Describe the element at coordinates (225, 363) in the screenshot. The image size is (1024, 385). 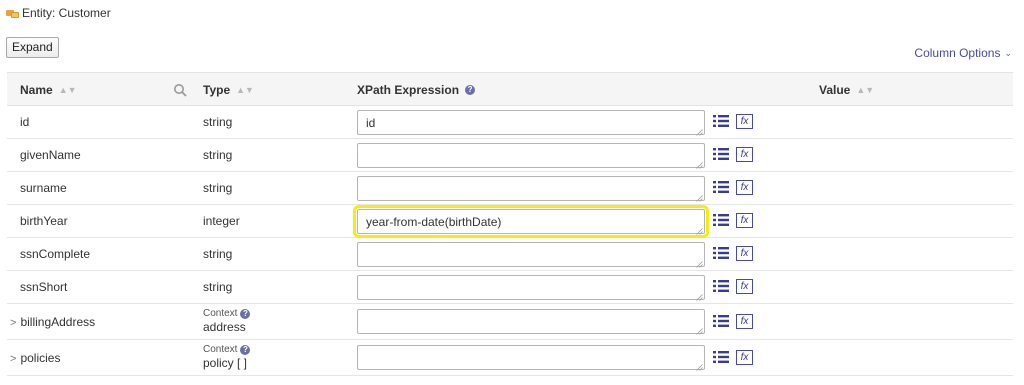
I see `row-type-label: policy [ ]` at that location.